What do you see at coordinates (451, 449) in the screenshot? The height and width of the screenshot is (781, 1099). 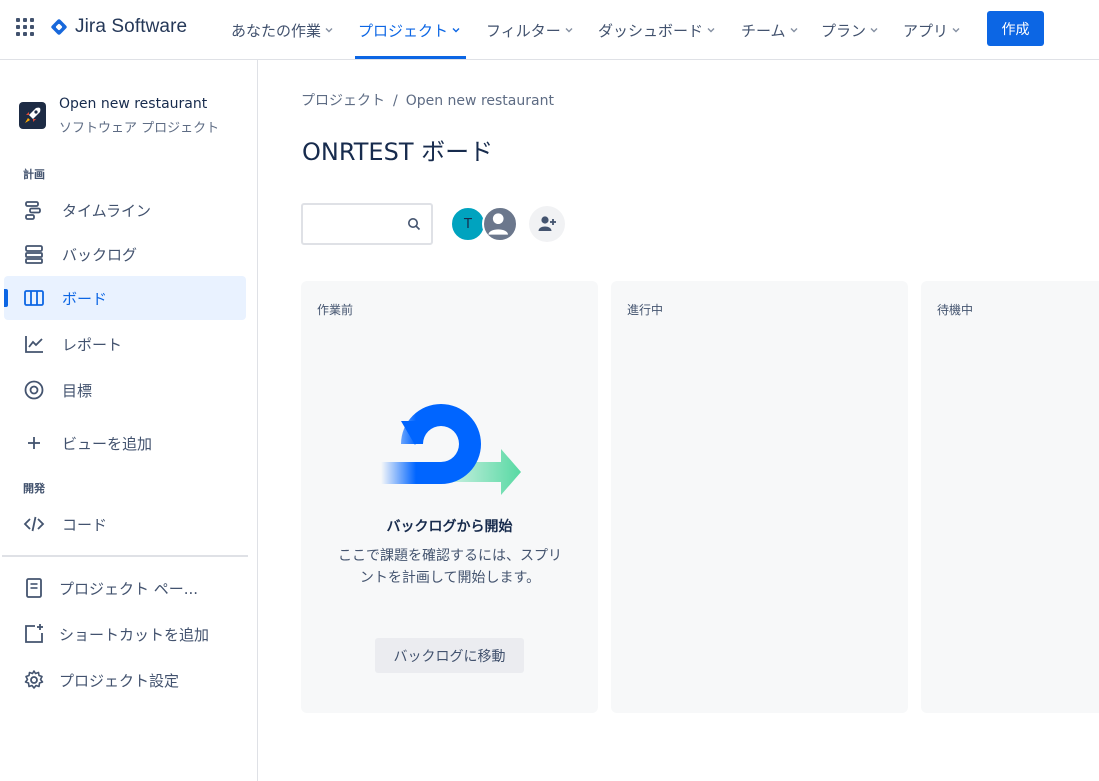 I see `start-from-backlog-illustration-icon` at bounding box center [451, 449].